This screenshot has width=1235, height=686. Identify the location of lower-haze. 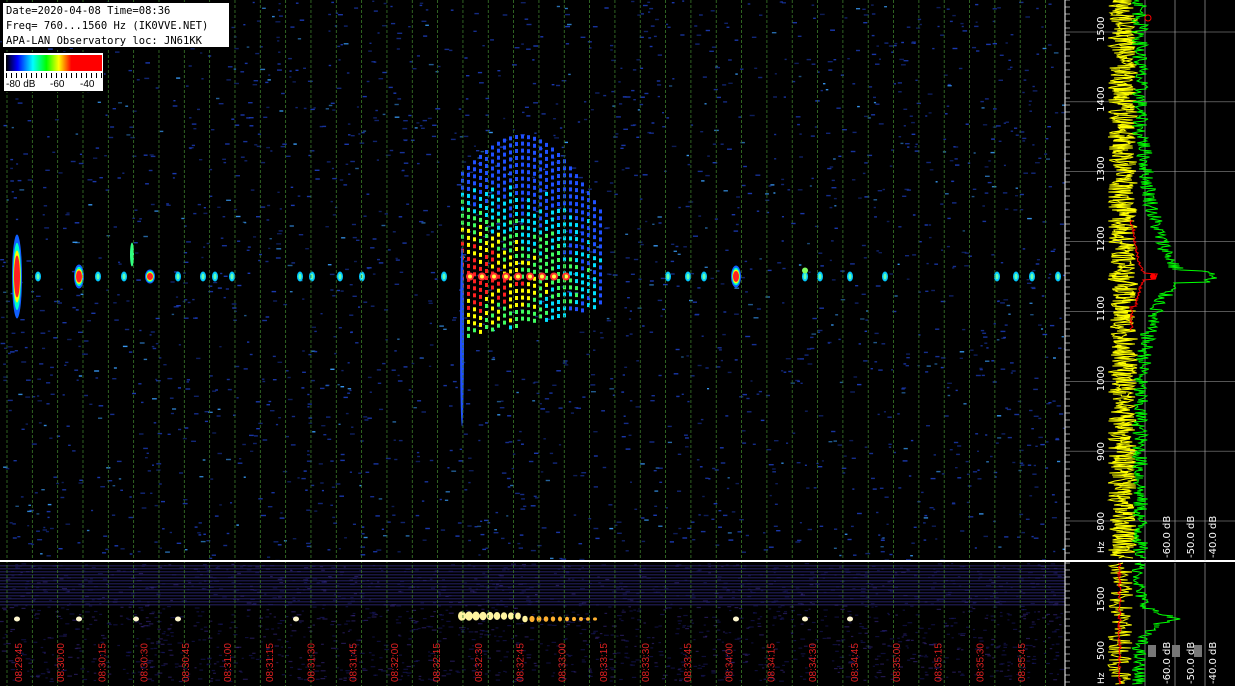
(532, 587).